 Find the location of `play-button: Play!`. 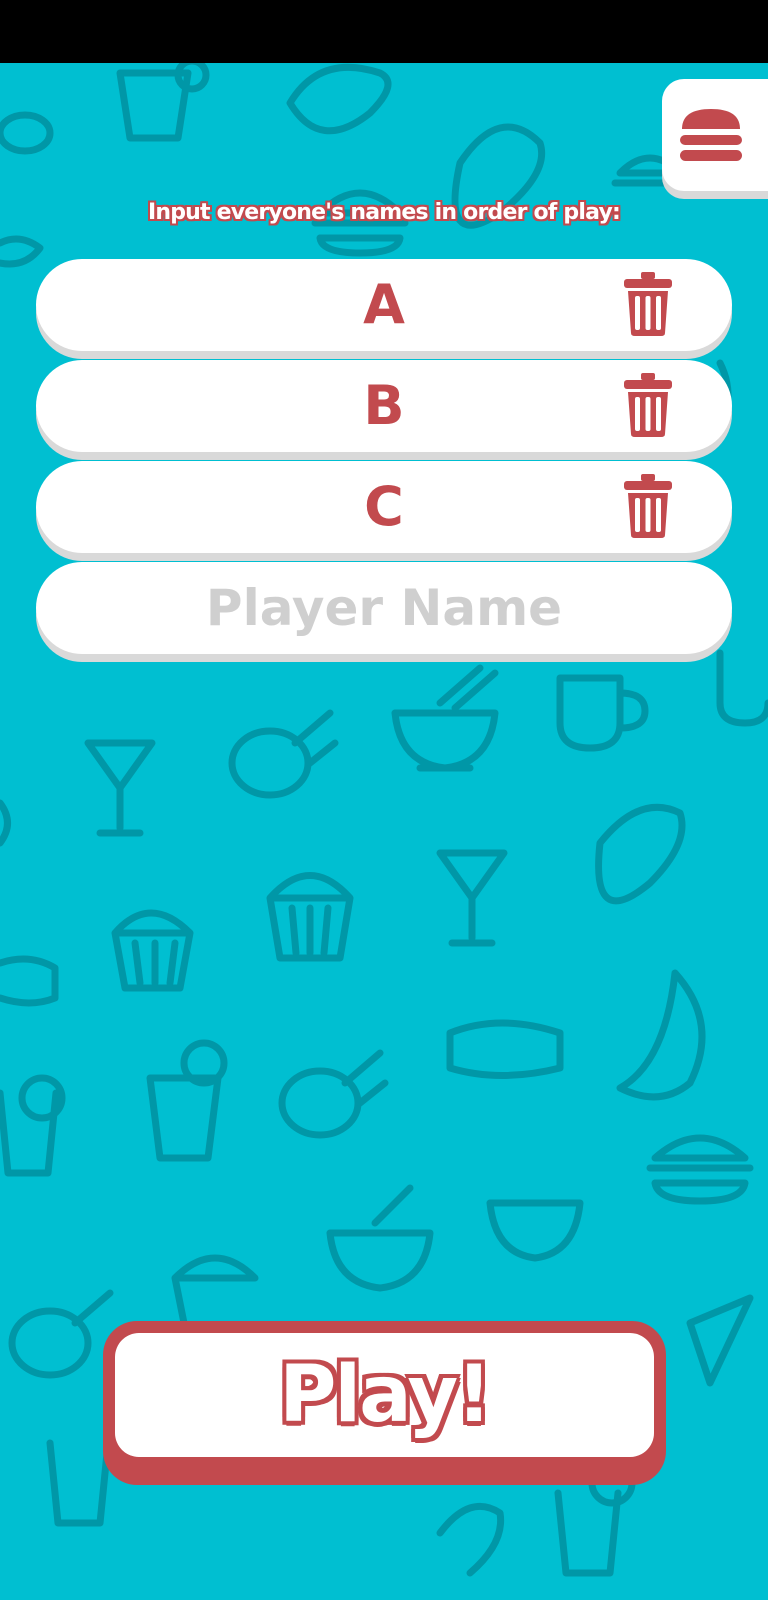

play-button: Play! is located at coordinates (384, 1403).